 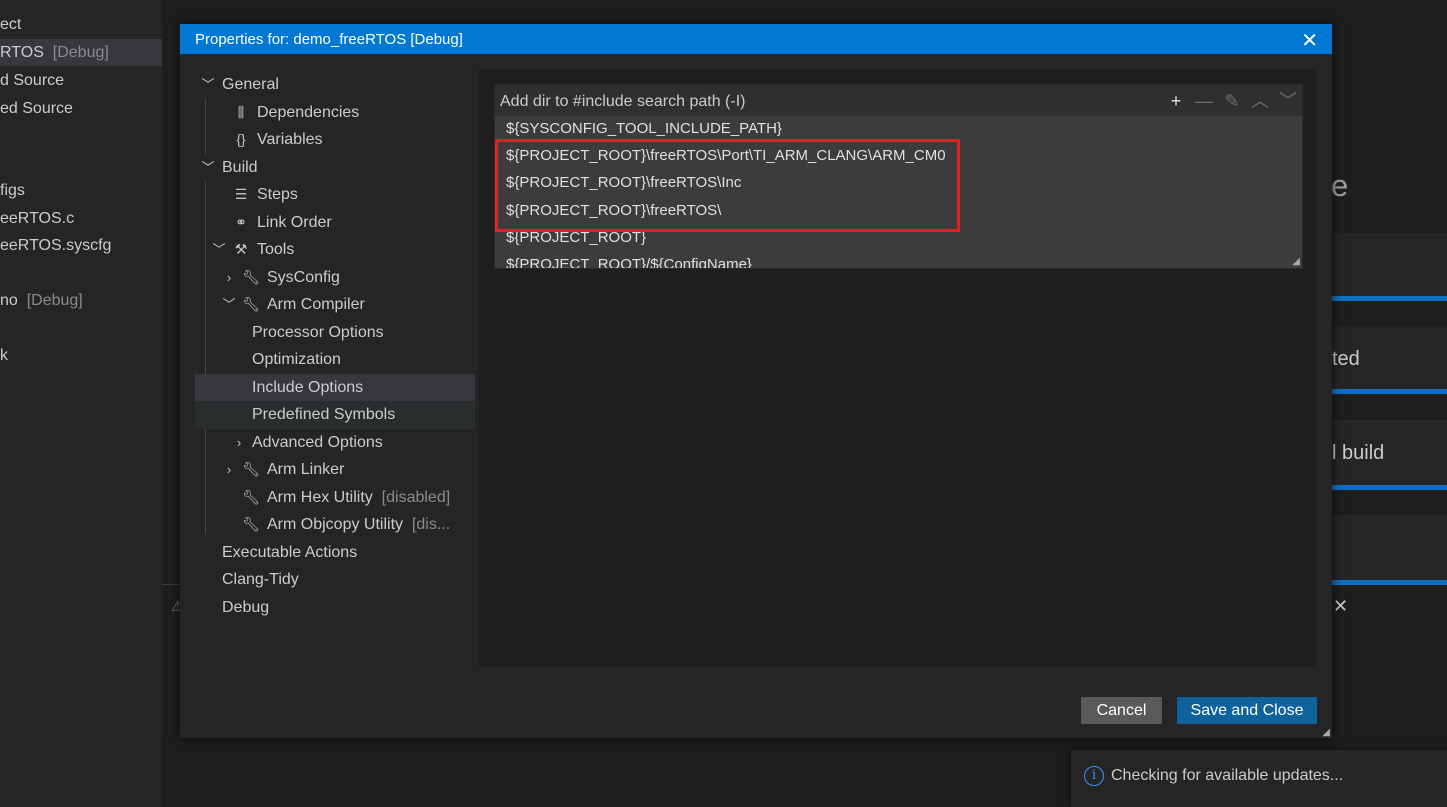 What do you see at coordinates (241, 194) in the screenshot?
I see `list-icon: ☰` at bounding box center [241, 194].